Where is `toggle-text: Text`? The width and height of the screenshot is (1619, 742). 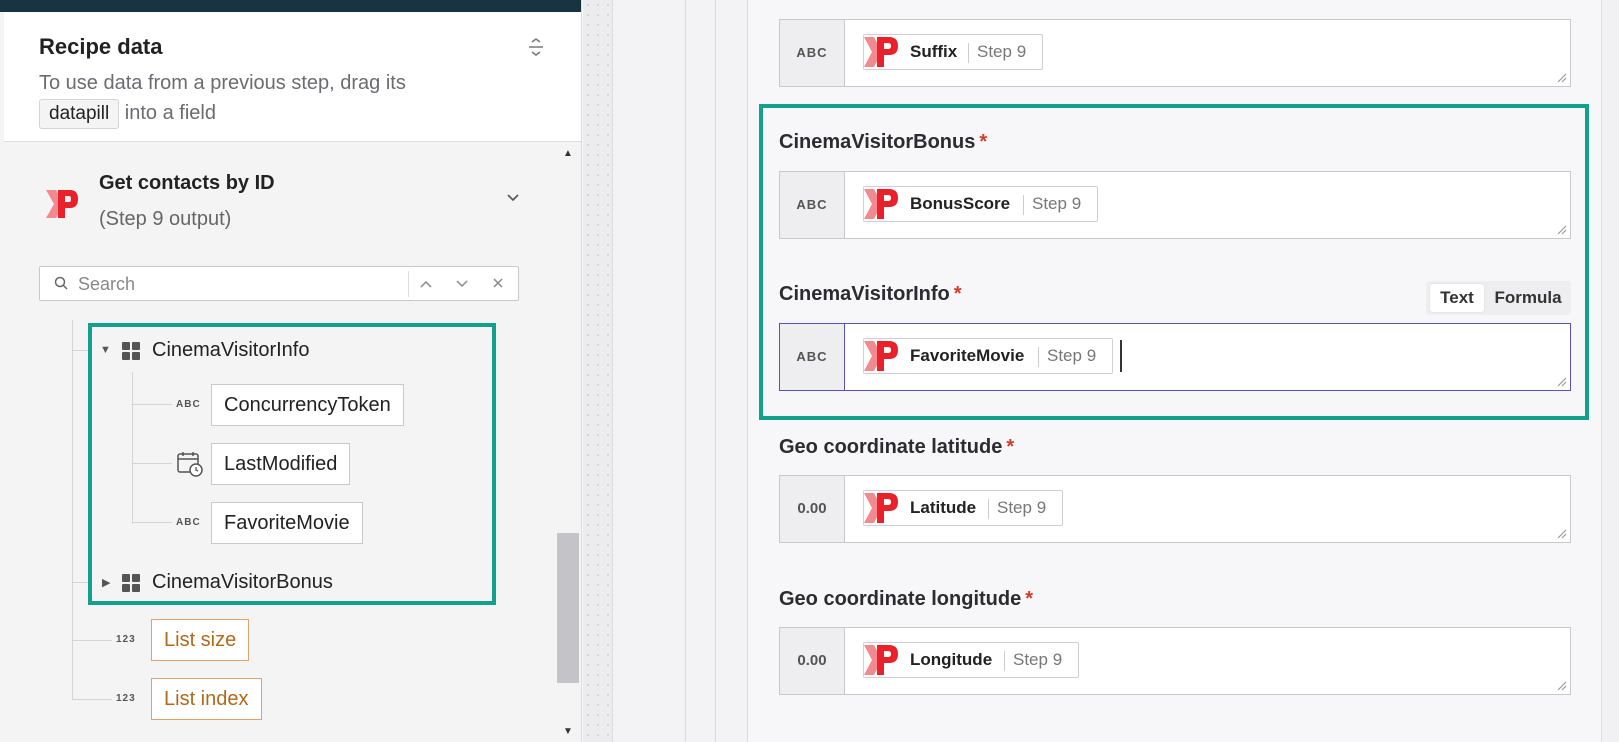
toggle-text: Text is located at coordinates (1457, 298).